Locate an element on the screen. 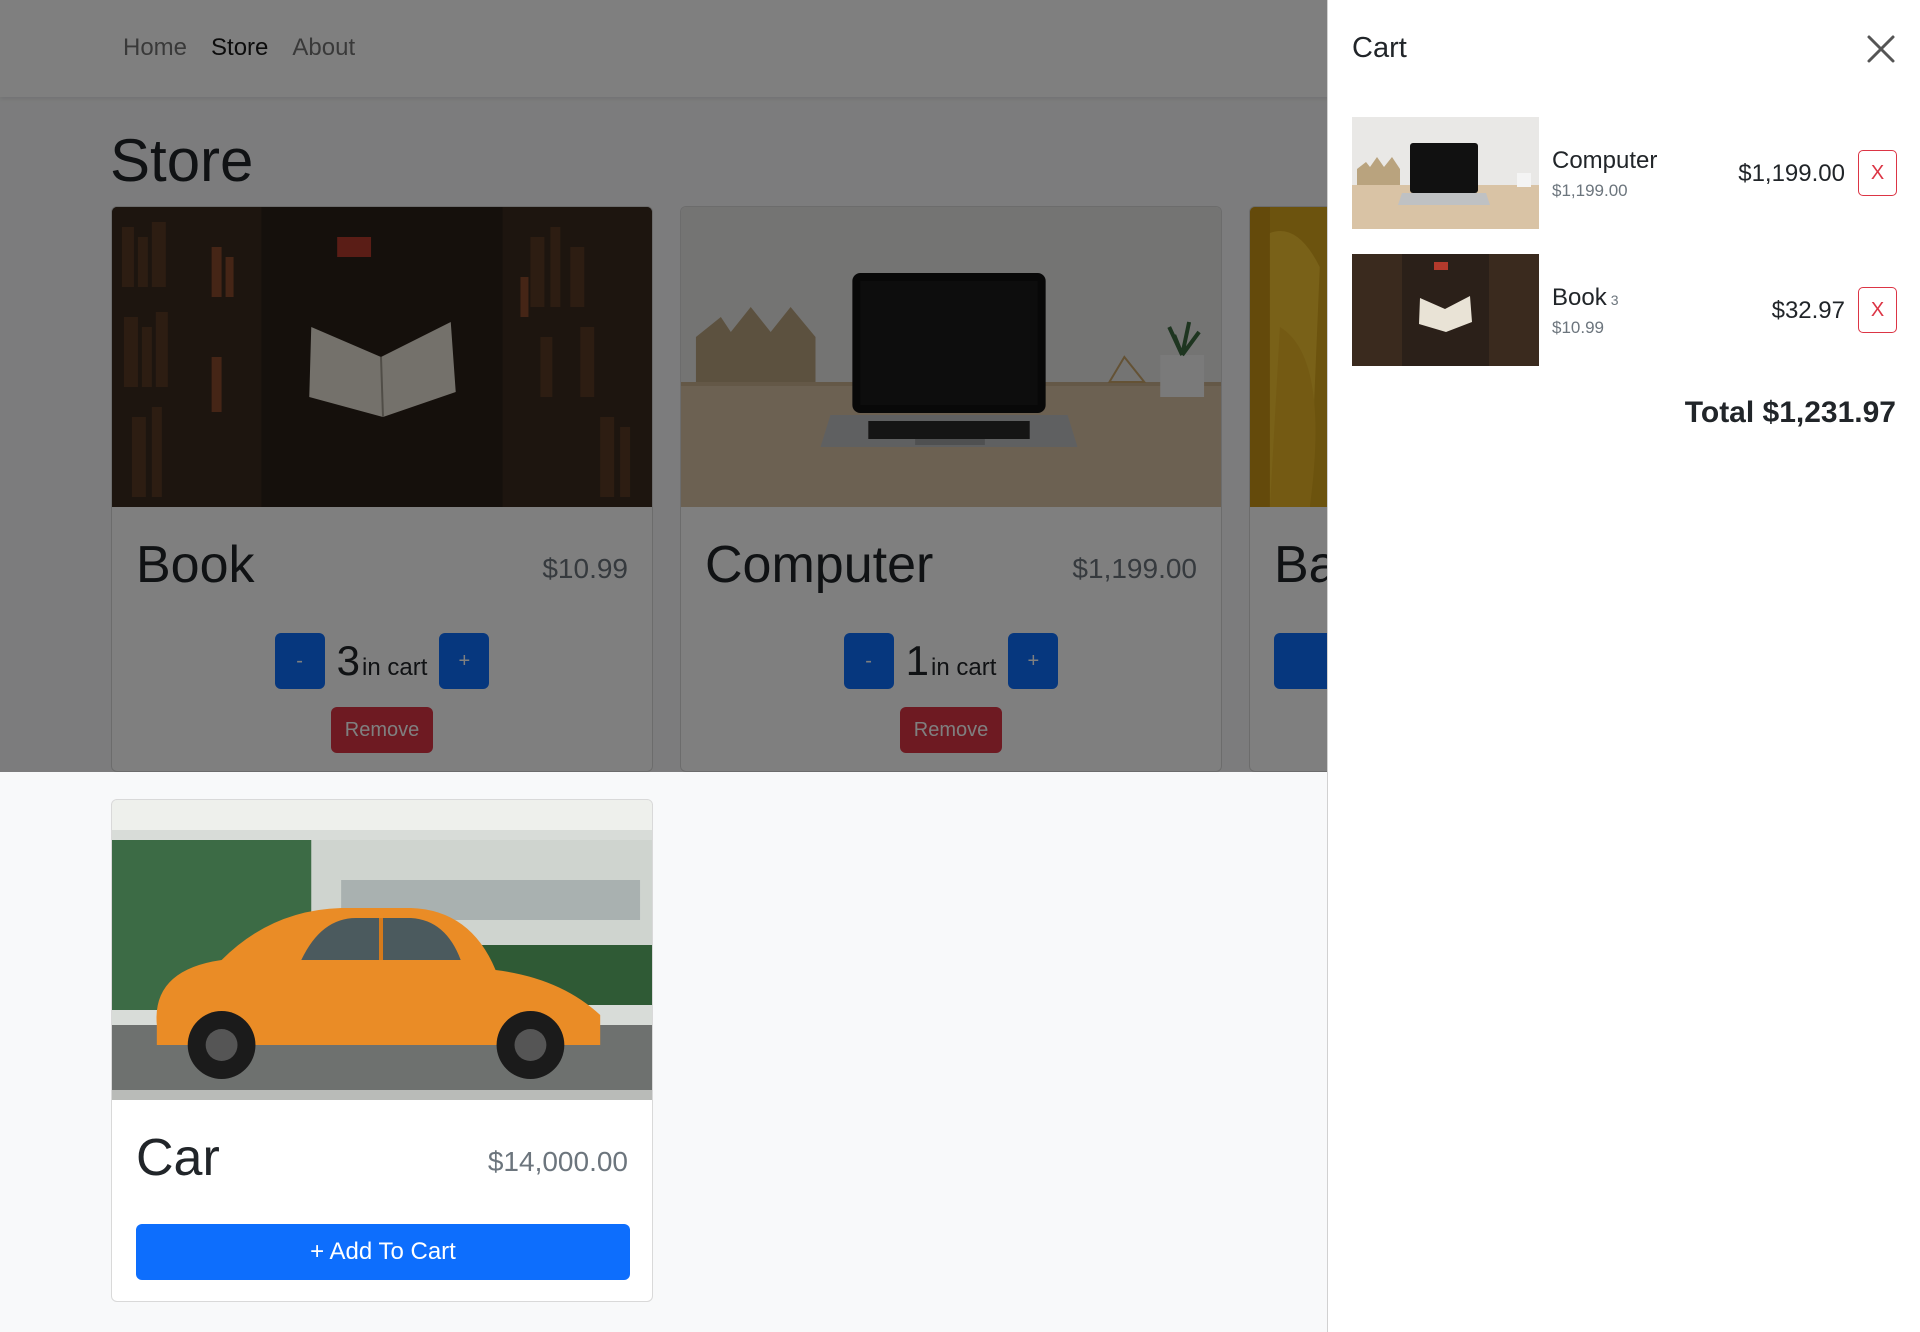 This screenshot has width=1920, height=1332. cart-item-name-text: Computer is located at coordinates (1605, 160).